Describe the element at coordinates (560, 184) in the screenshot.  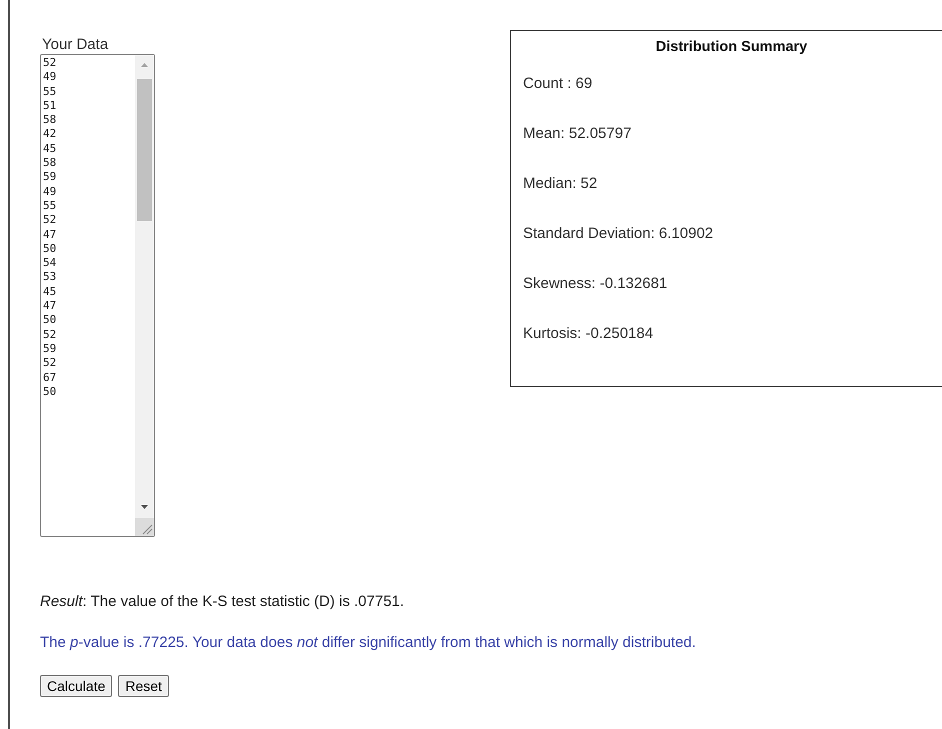
I see `summary-stat: Median: 52` at that location.